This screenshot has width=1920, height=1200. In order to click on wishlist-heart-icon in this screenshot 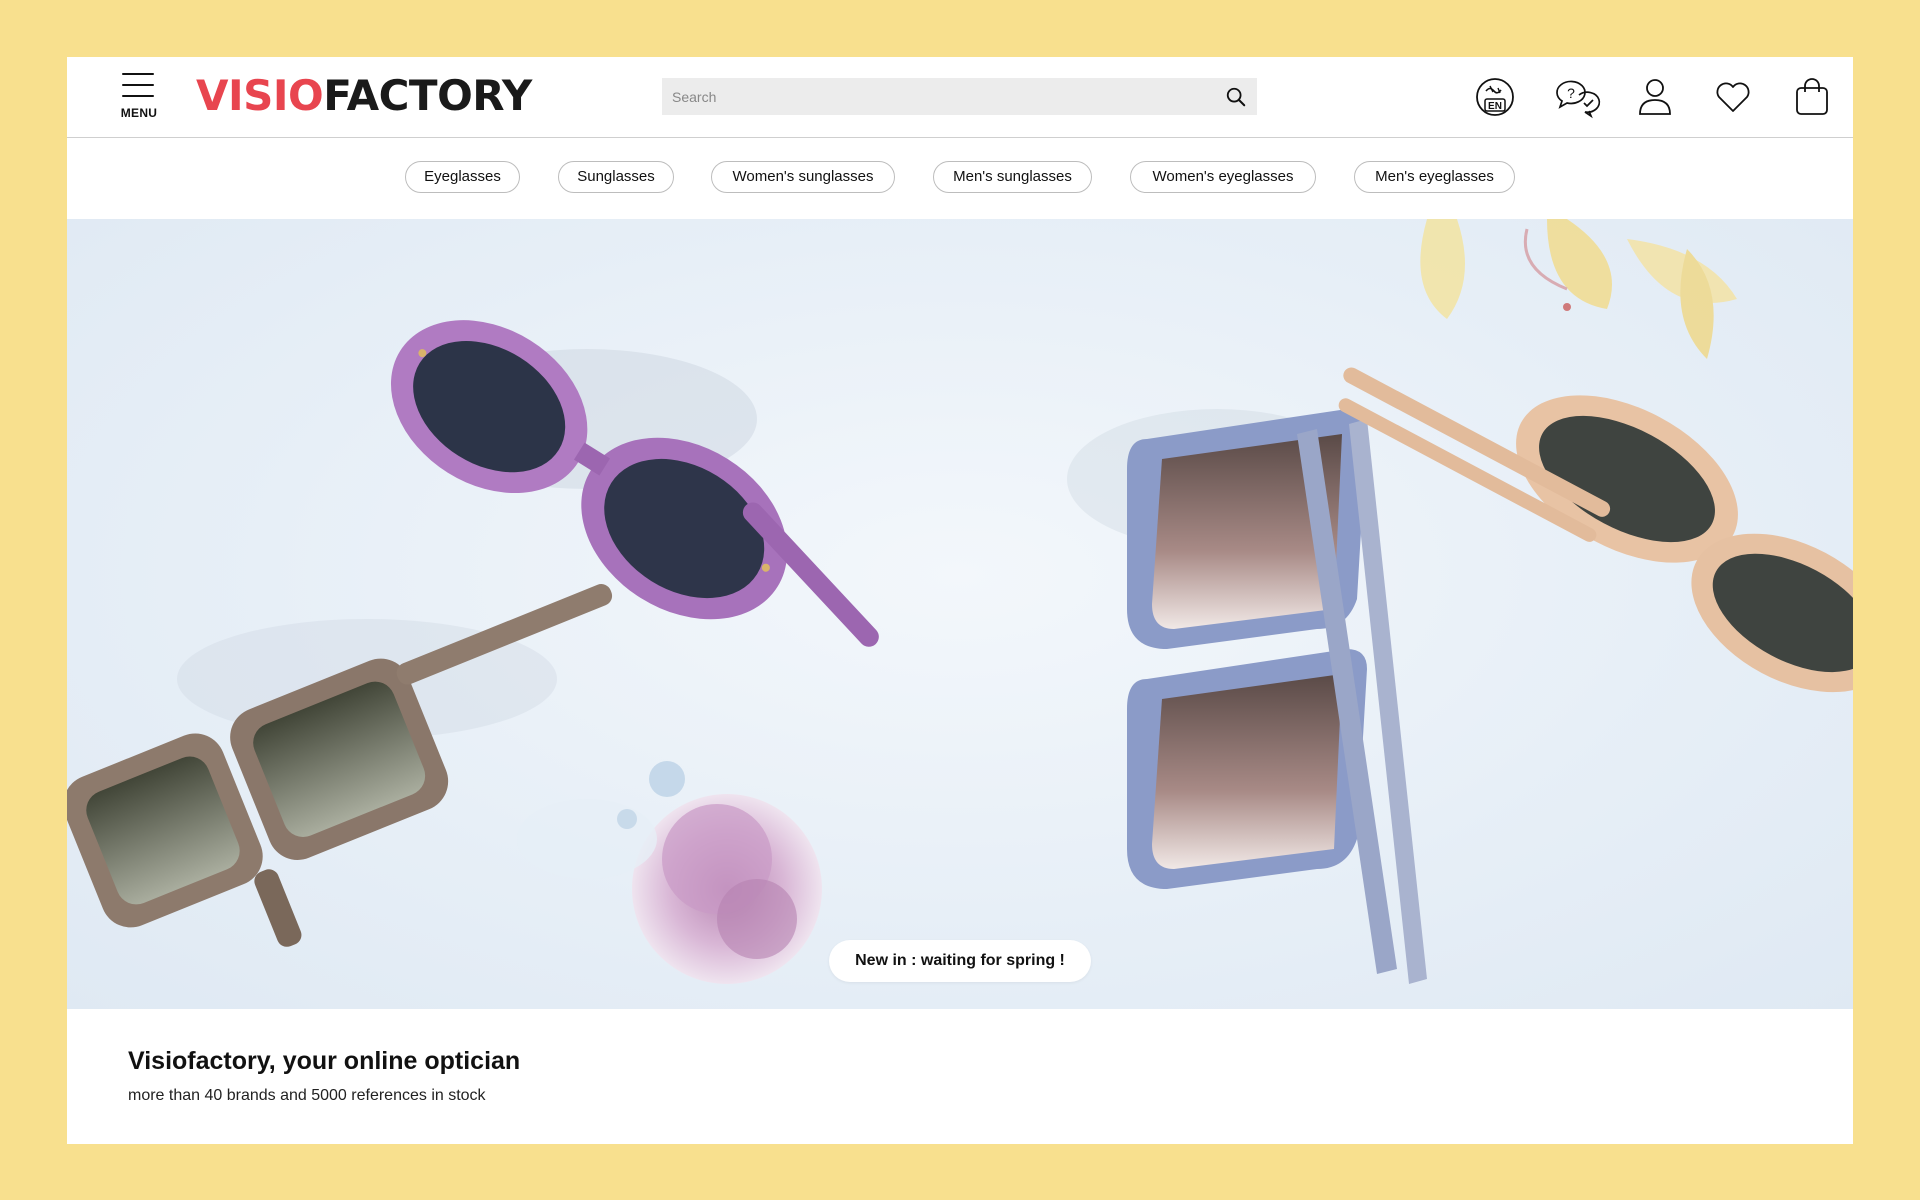, I will do `click(1733, 97)`.